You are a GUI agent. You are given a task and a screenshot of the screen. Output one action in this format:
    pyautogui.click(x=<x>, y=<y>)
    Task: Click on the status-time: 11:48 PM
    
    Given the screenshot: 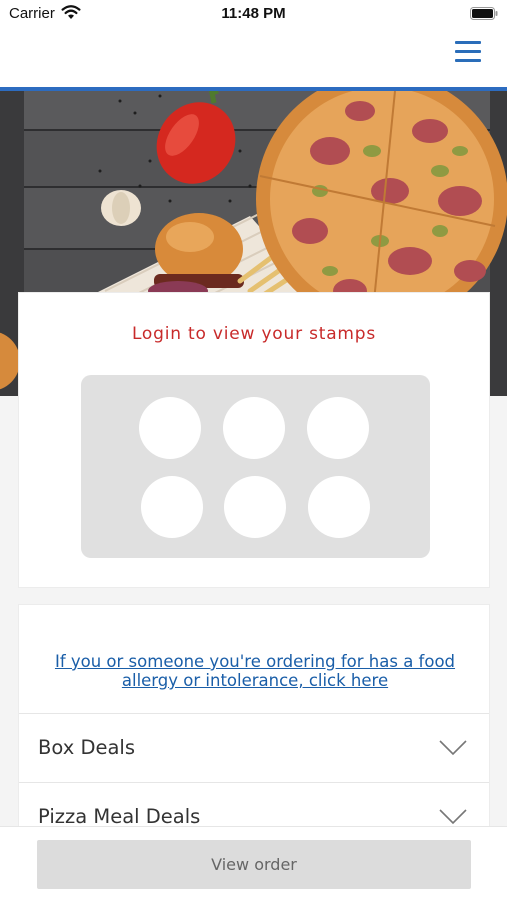 What is the action you would take?
    pyautogui.click(x=253, y=13)
    